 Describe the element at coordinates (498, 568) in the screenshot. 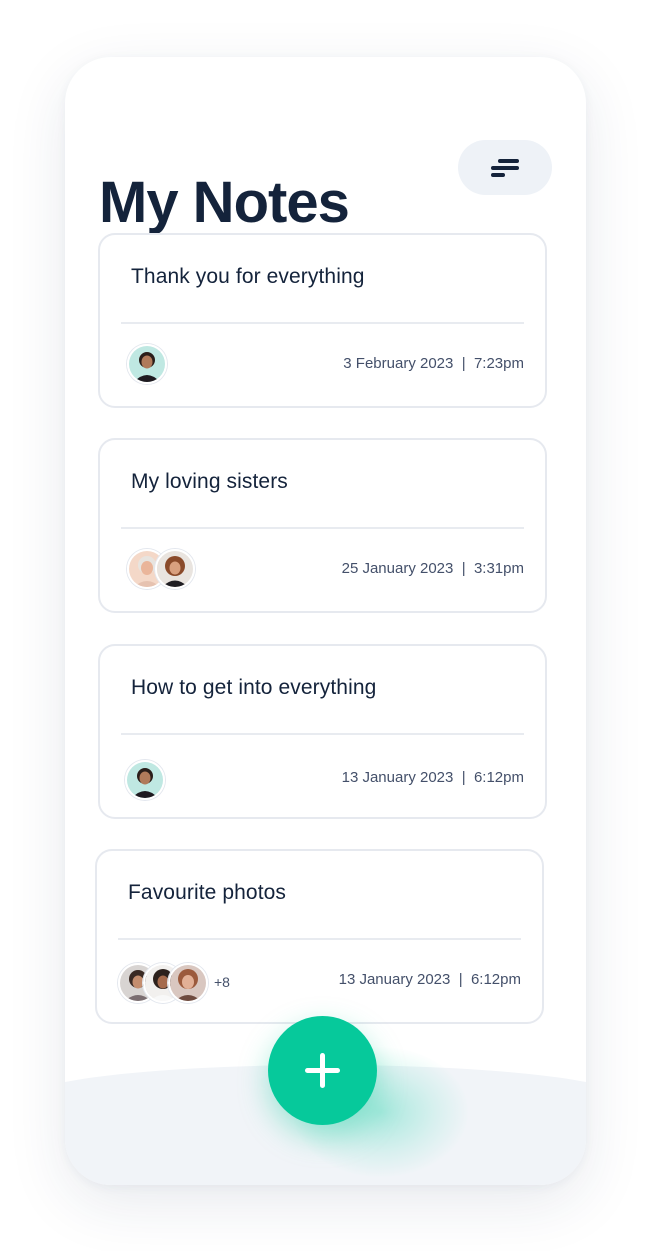

I see `note-time: 3:31pm` at that location.